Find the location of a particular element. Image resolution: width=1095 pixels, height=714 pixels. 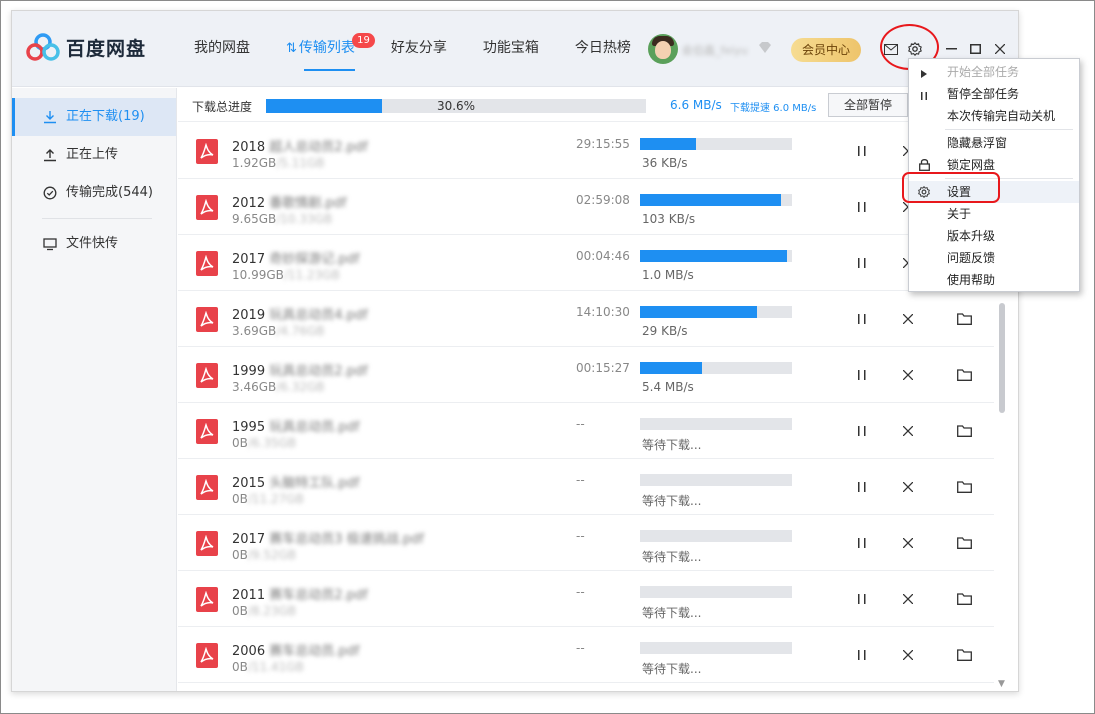

monitor-icon is located at coordinates (50, 244).